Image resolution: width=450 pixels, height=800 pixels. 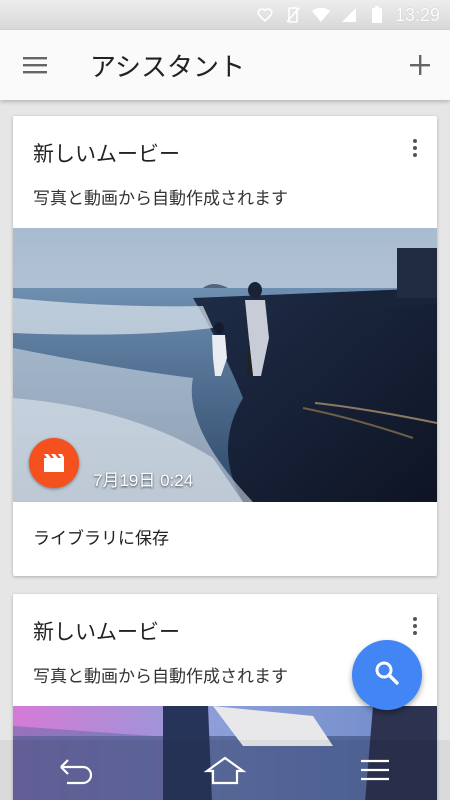 What do you see at coordinates (349, 15) in the screenshot?
I see `signal-icon` at bounding box center [349, 15].